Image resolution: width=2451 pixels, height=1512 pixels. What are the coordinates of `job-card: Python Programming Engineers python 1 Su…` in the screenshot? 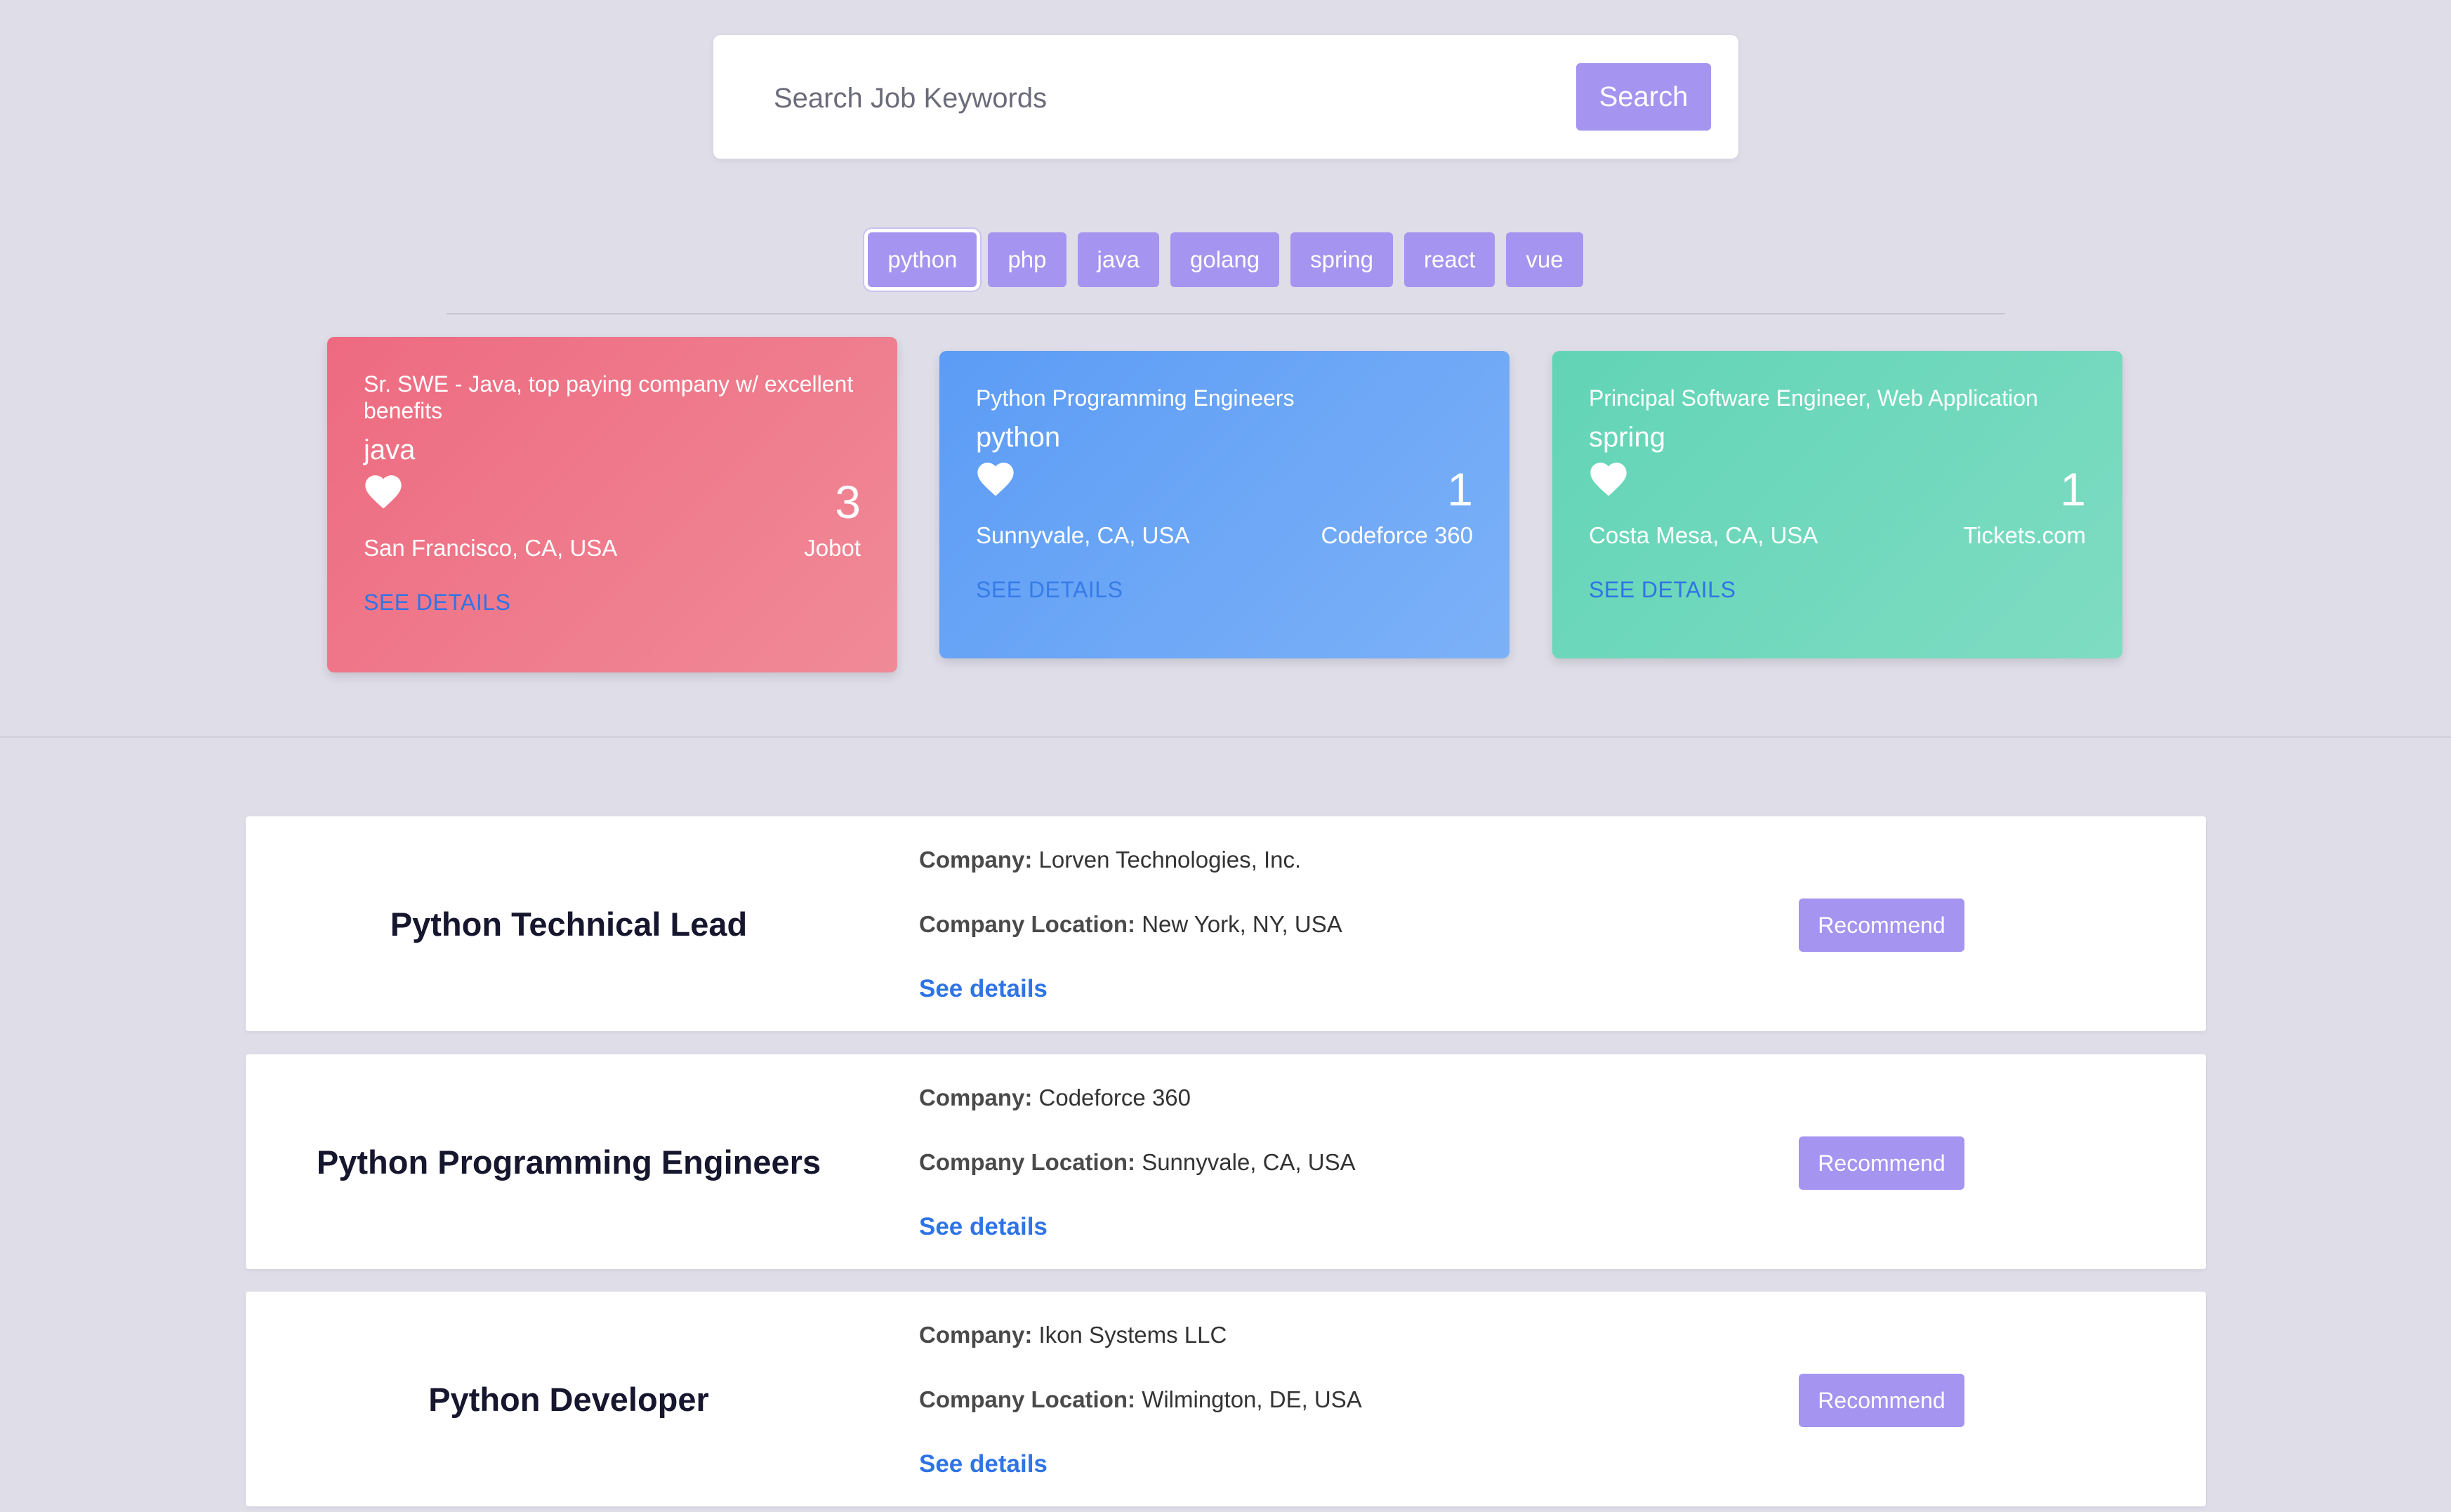 It's located at (1224, 504).